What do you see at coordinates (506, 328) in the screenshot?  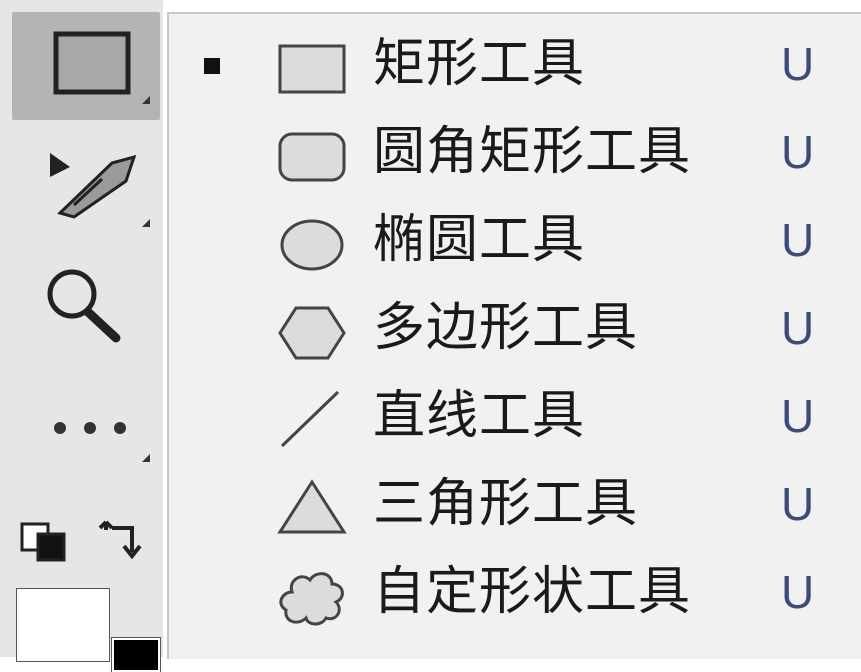 I see `menu-item-label: 多边形工具` at bounding box center [506, 328].